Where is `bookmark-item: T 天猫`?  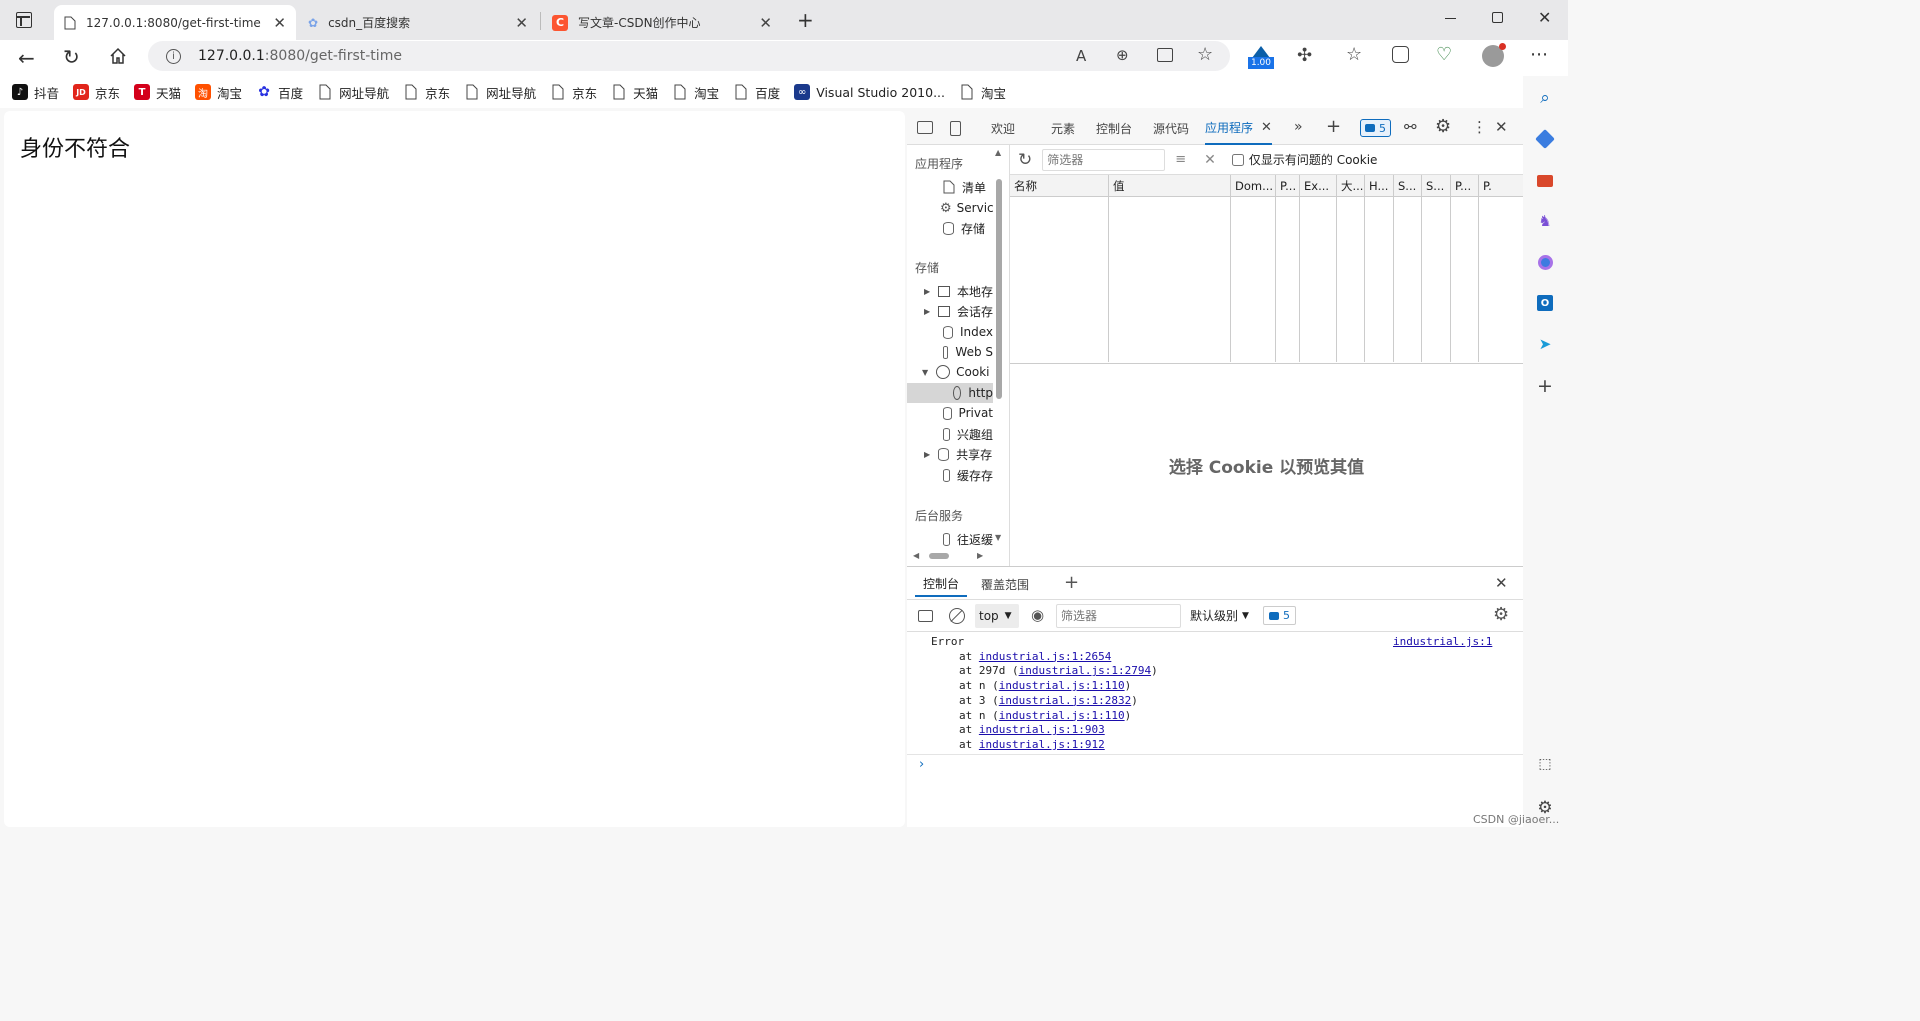 bookmark-item: T 天猫 is located at coordinates (157, 92).